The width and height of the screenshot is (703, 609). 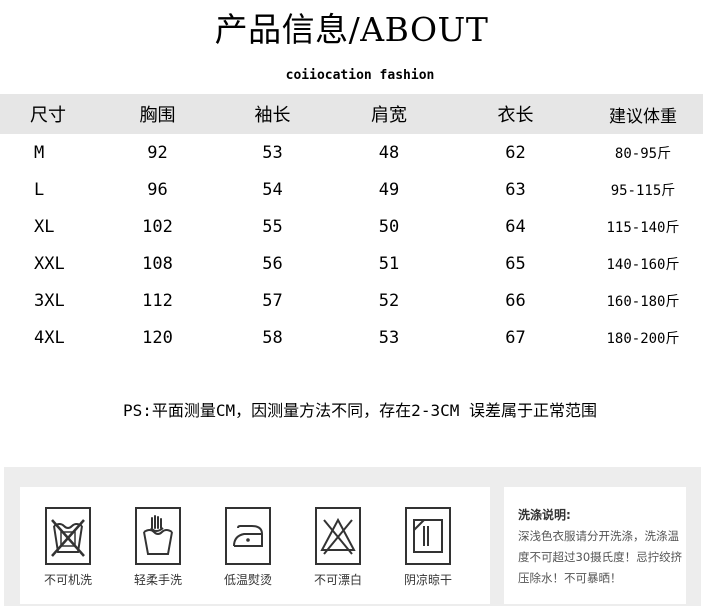 What do you see at coordinates (157, 115) in the screenshot?
I see `header-chest: 胸围` at bounding box center [157, 115].